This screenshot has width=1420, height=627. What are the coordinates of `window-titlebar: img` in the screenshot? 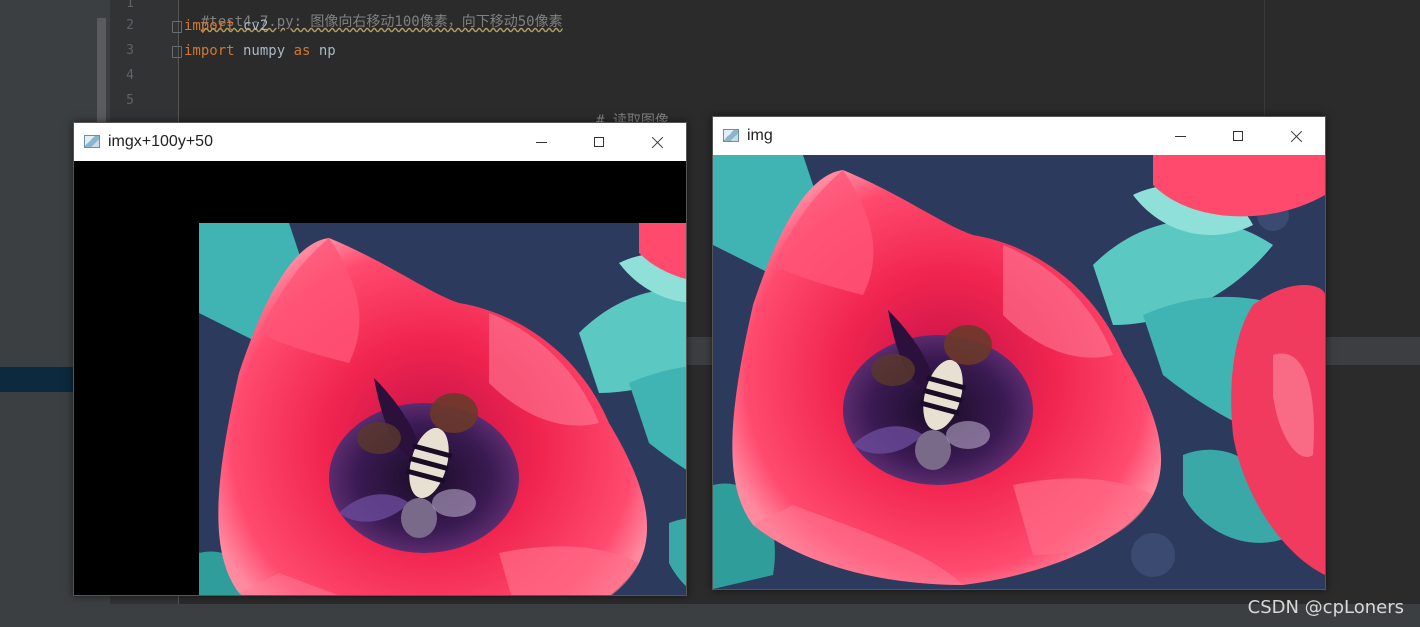 It's located at (1019, 136).